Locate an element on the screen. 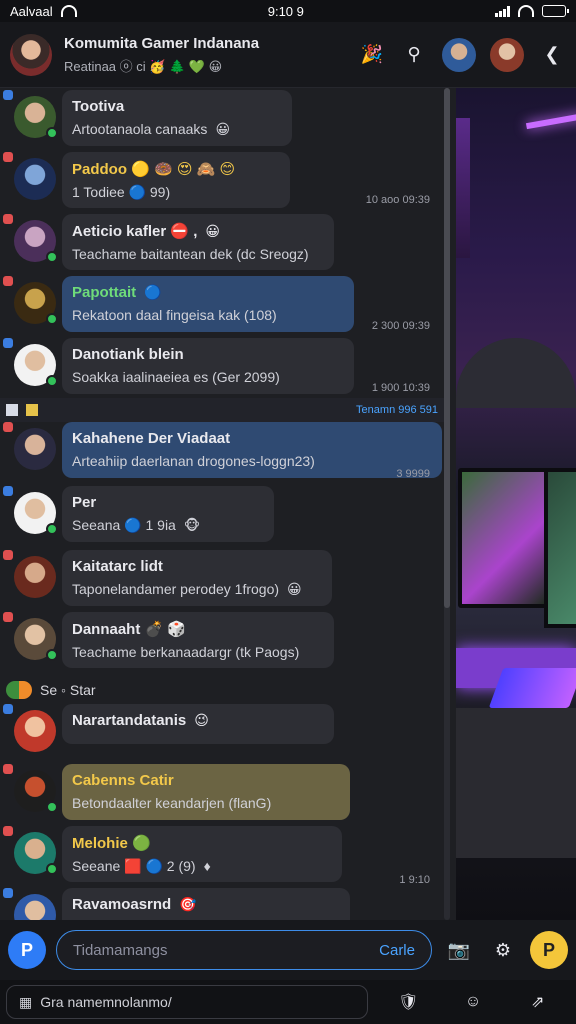  bottom-search-field: ▦ Gra namemnolanmo/ is located at coordinates (187, 1002).